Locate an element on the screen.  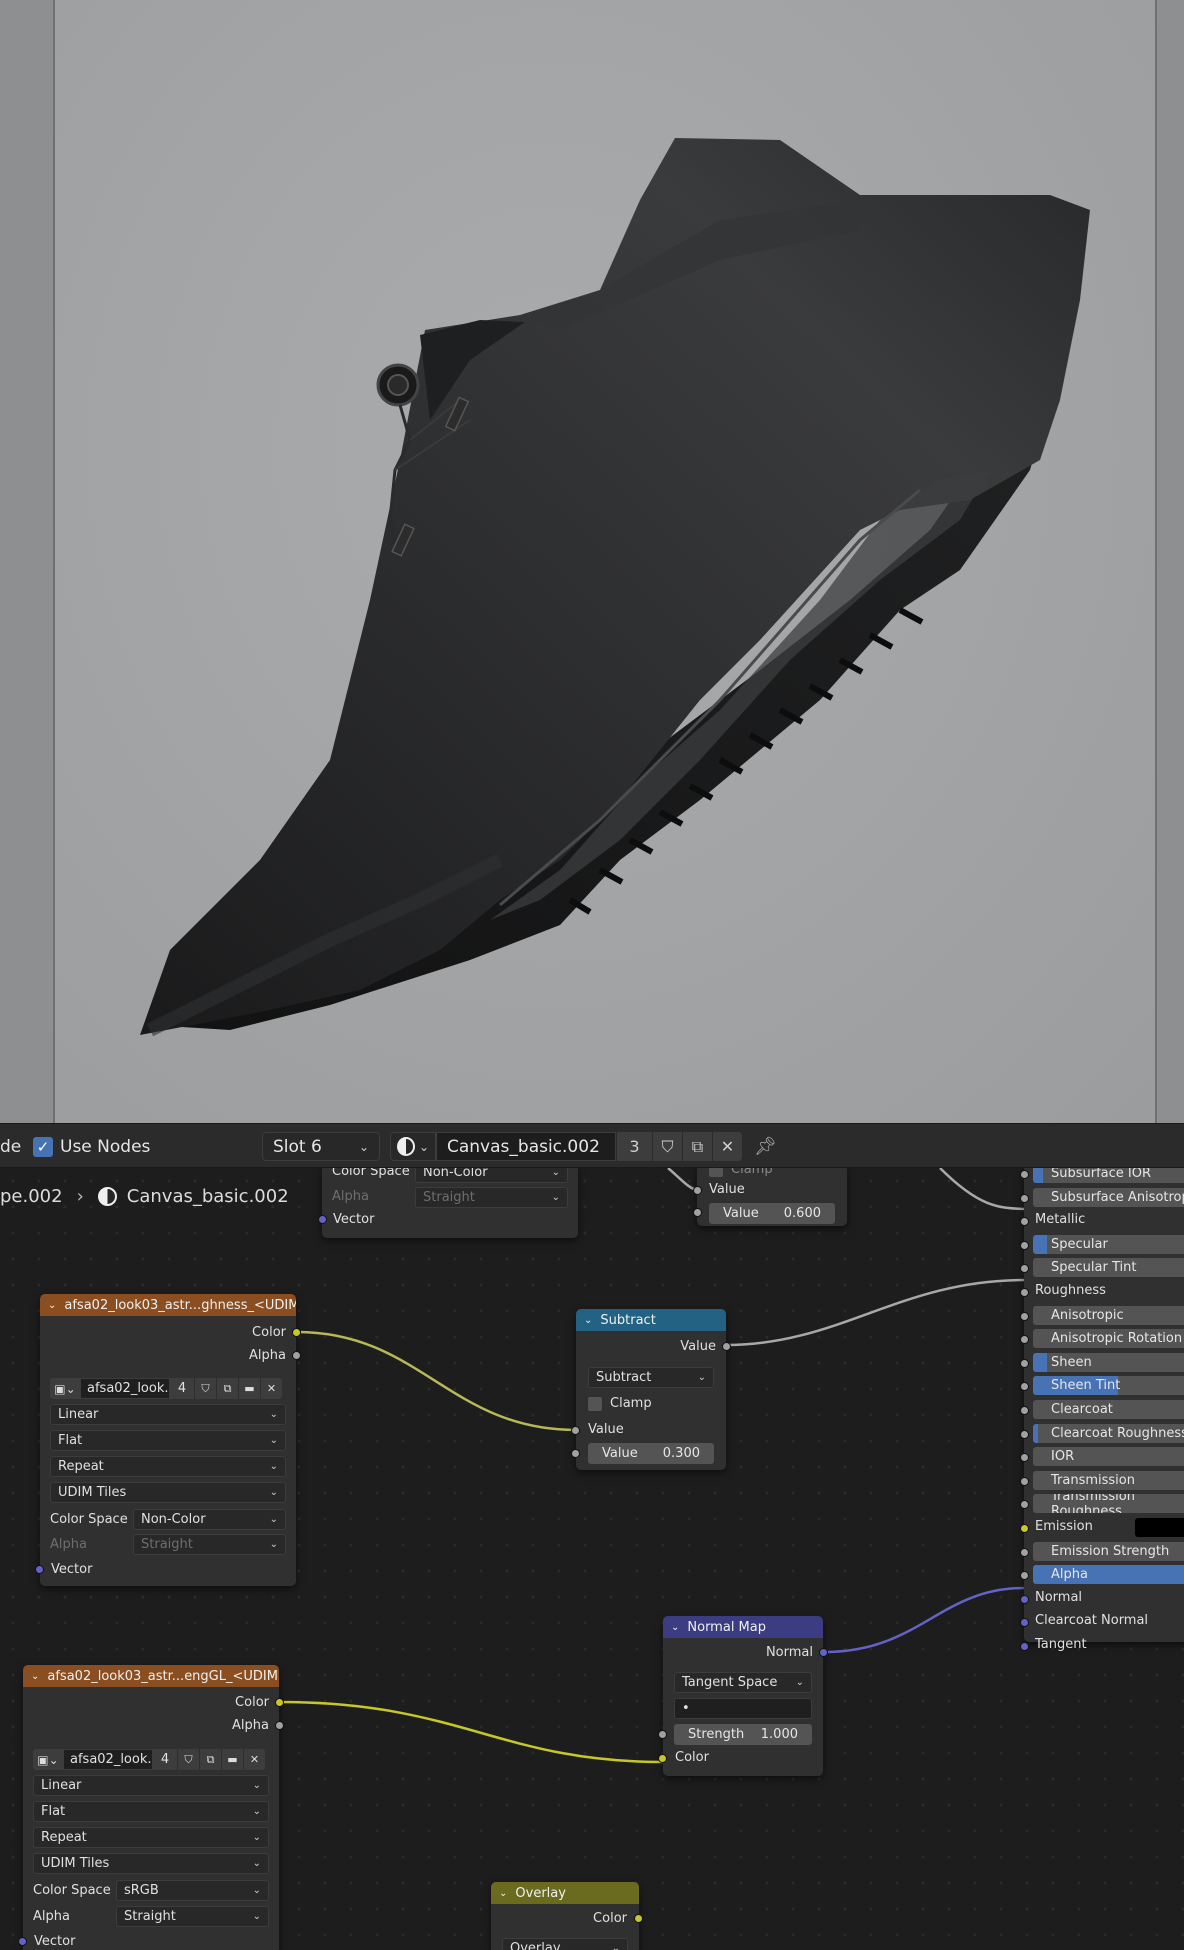
node-header: ⌄ Overlay is located at coordinates (565, 1893).